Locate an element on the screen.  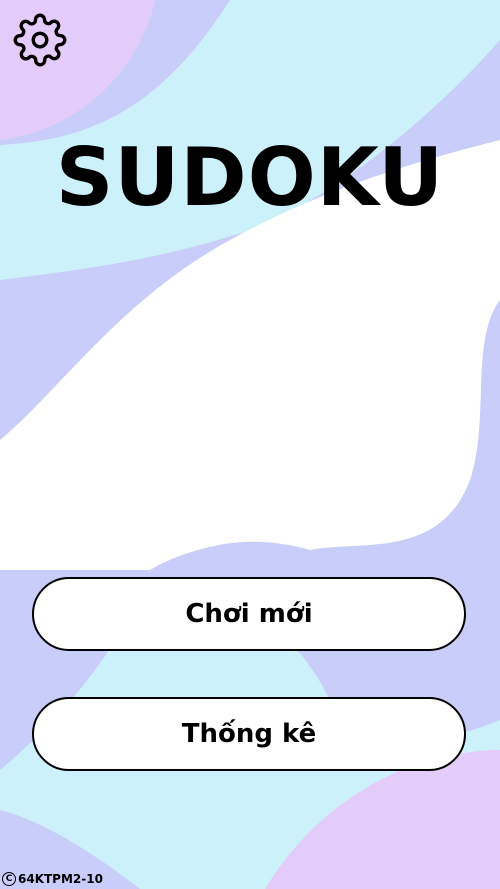
statistics-button: Thống kê is located at coordinates (249, 734).